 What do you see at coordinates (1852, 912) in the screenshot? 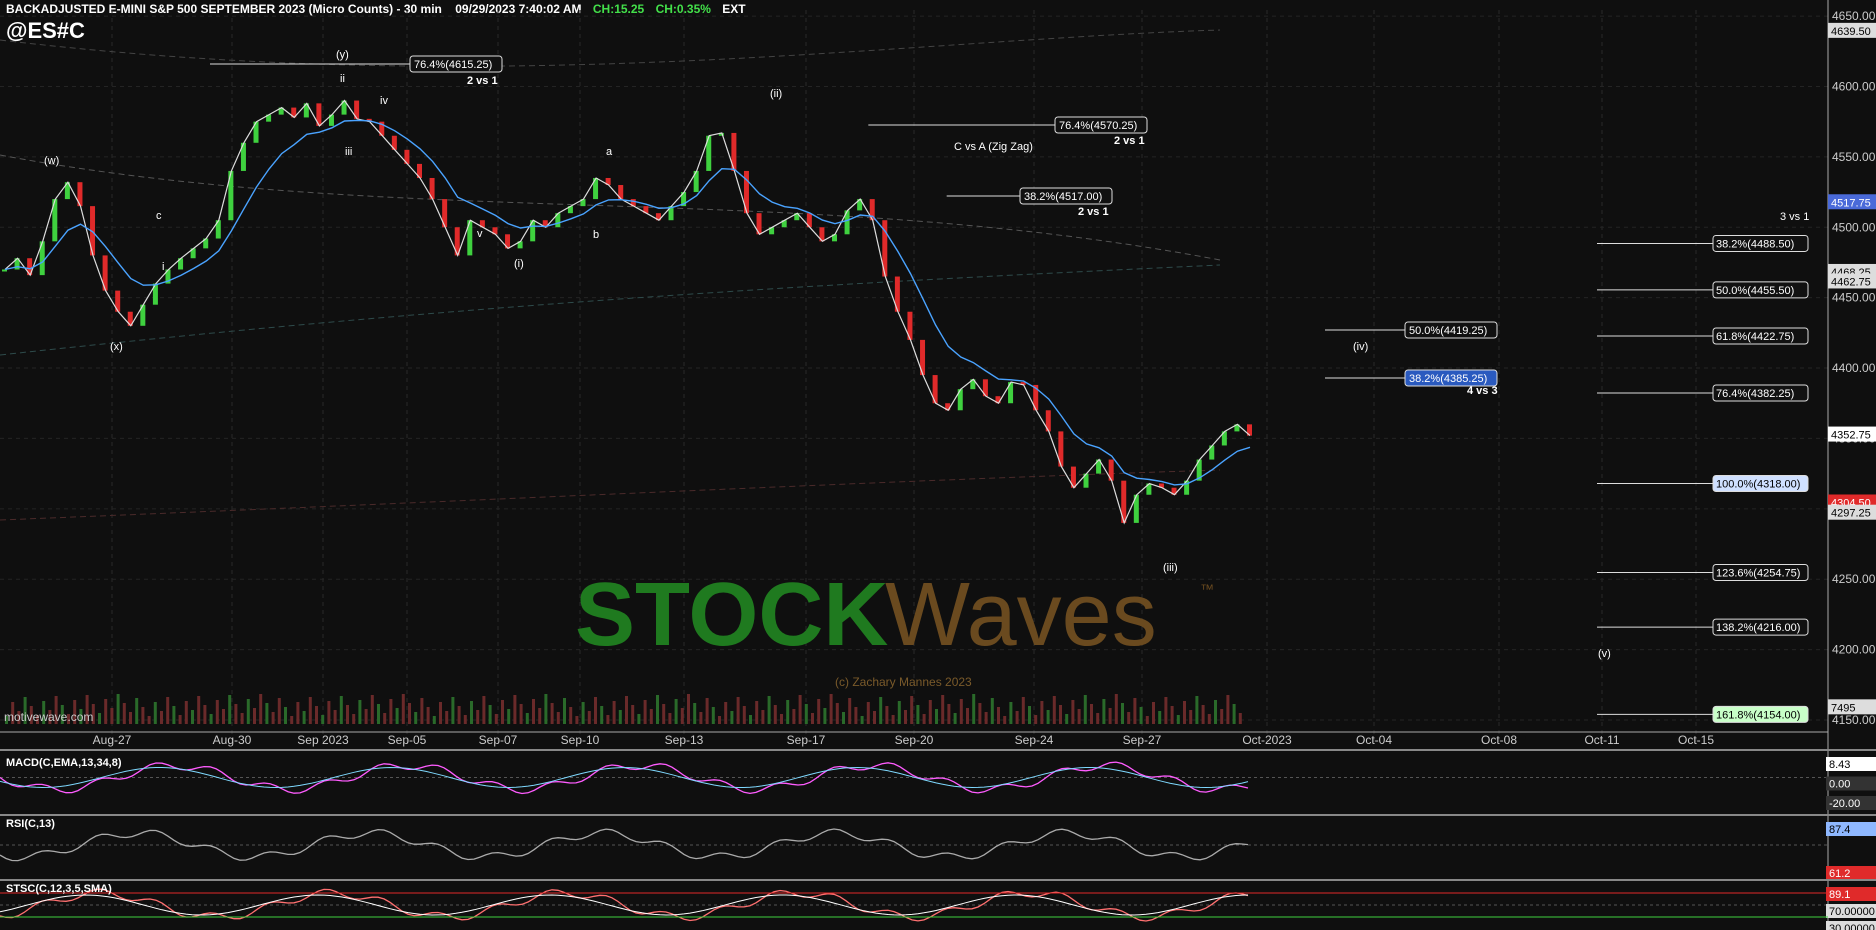
I see `pane-tag-label: 70.00000` at bounding box center [1852, 912].